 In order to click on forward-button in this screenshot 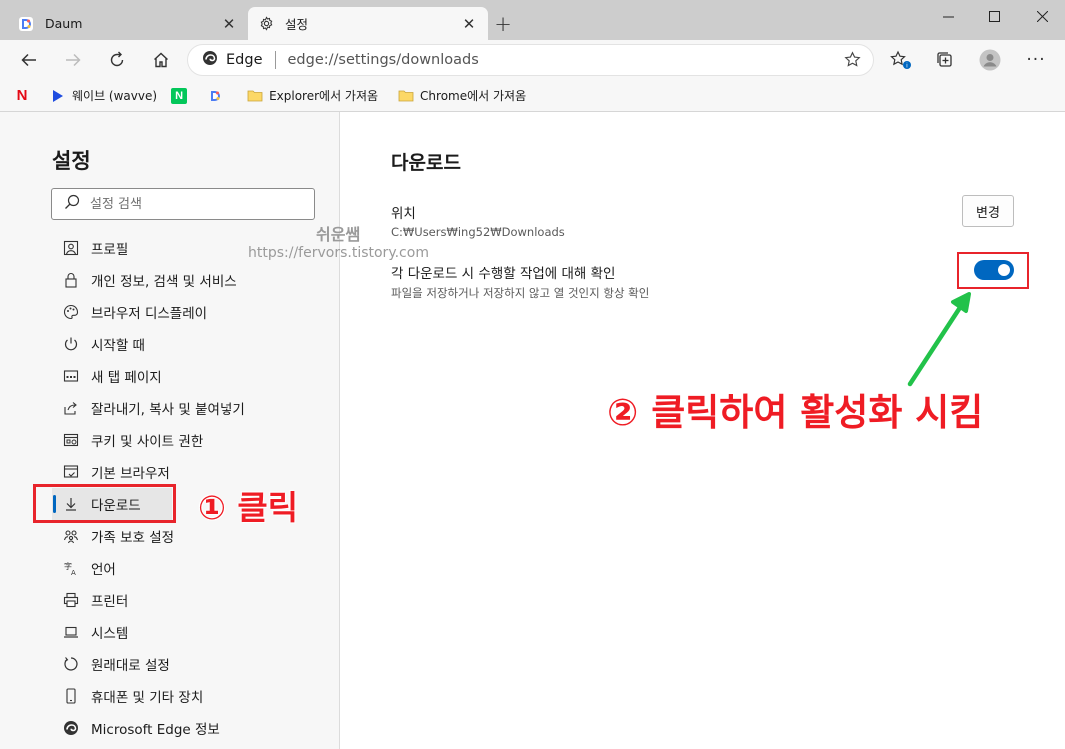, I will do `click(73, 60)`.